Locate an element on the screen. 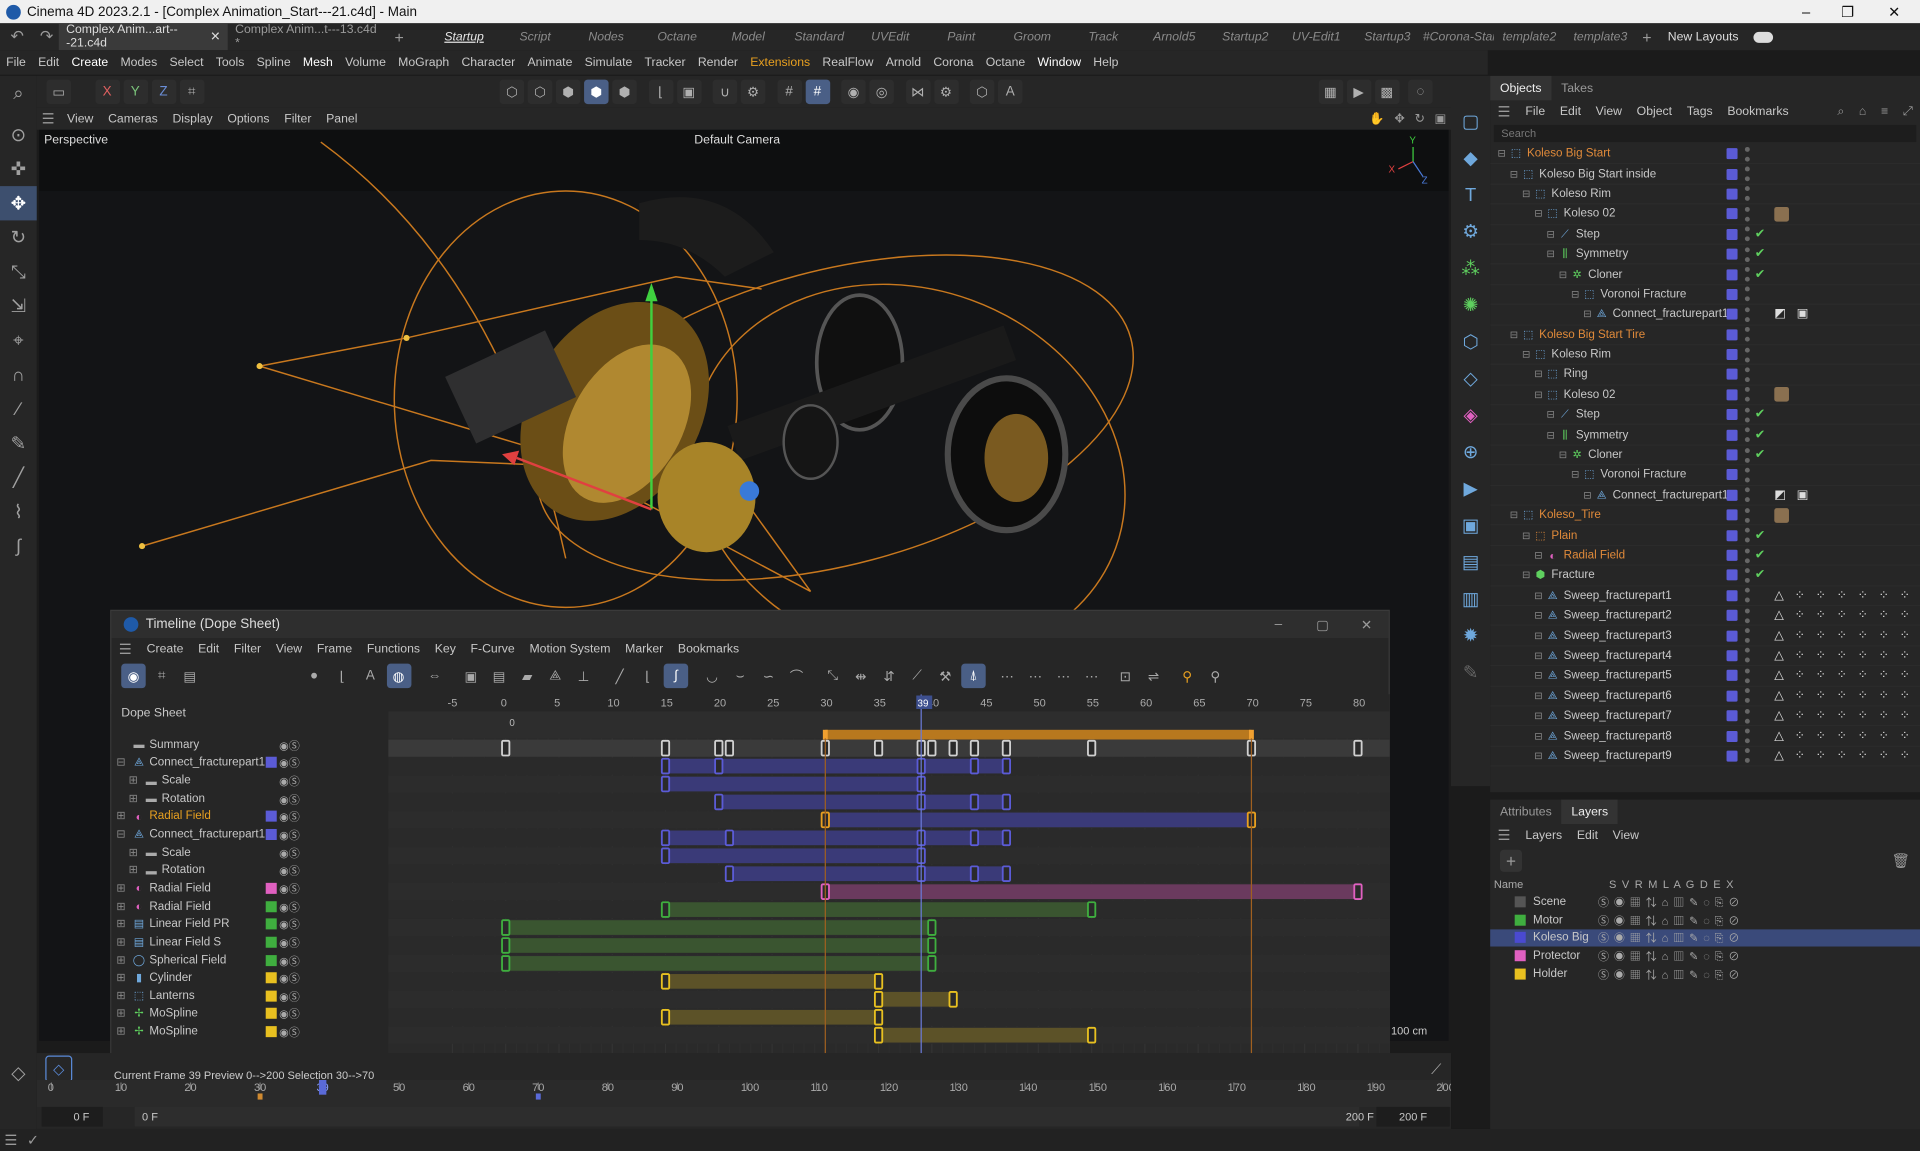 The image size is (1920, 1151). tab-objects: Objects is located at coordinates (1521, 88).